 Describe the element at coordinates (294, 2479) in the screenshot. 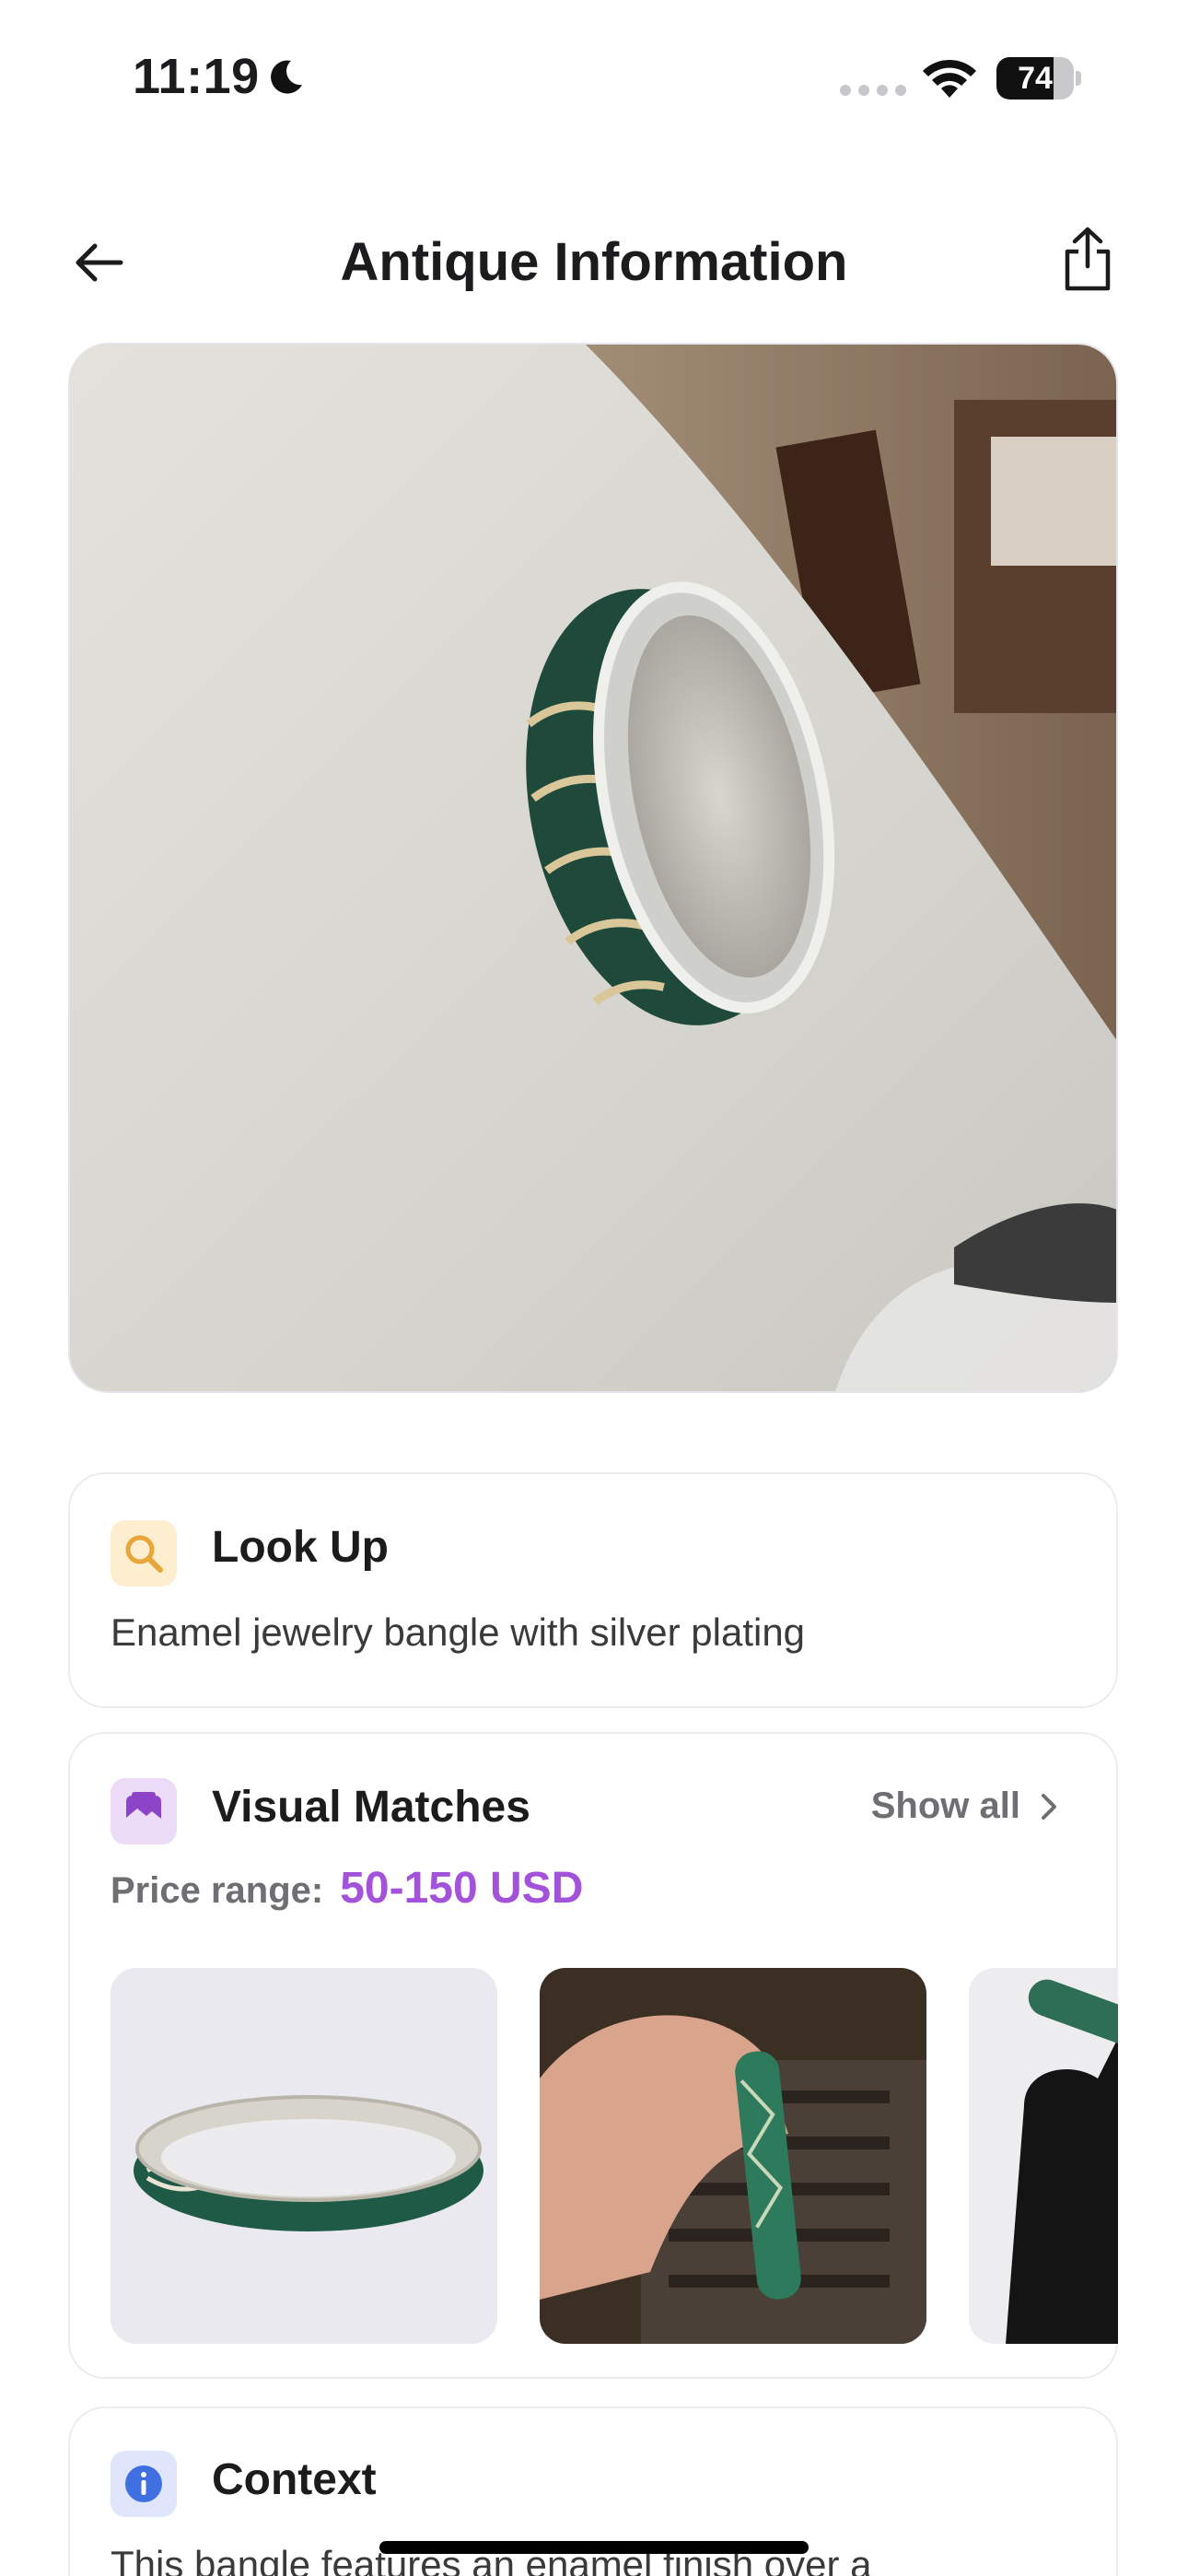

I see `context-title: Context` at that location.